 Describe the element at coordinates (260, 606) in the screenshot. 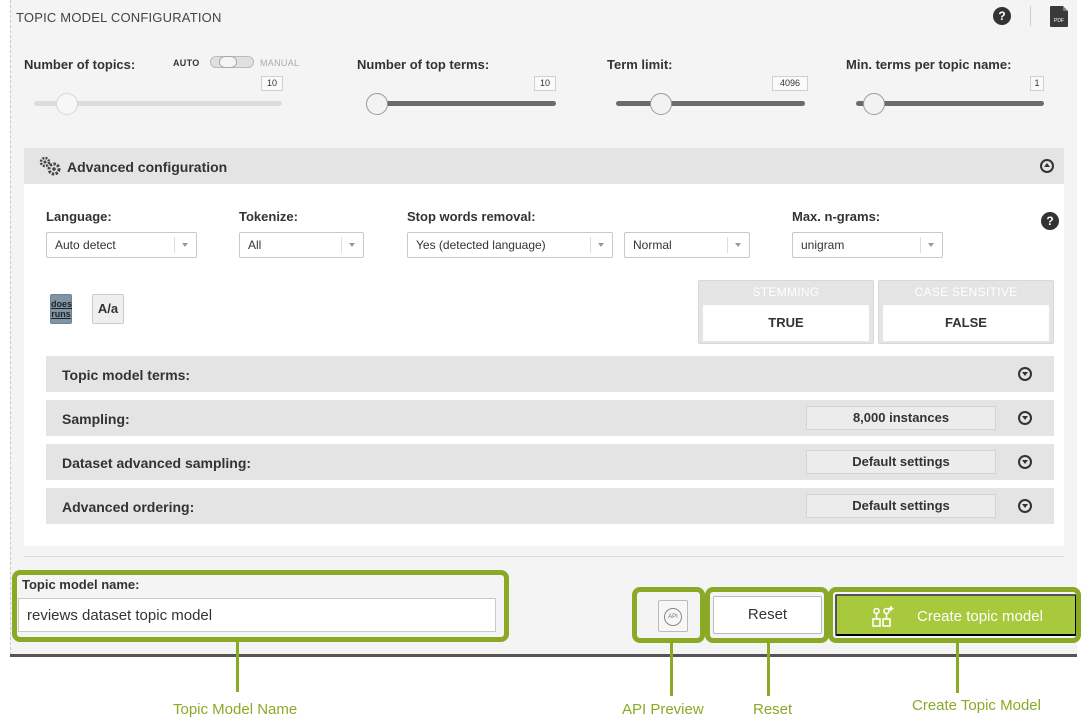

I see `highlight-topic-model-name` at that location.